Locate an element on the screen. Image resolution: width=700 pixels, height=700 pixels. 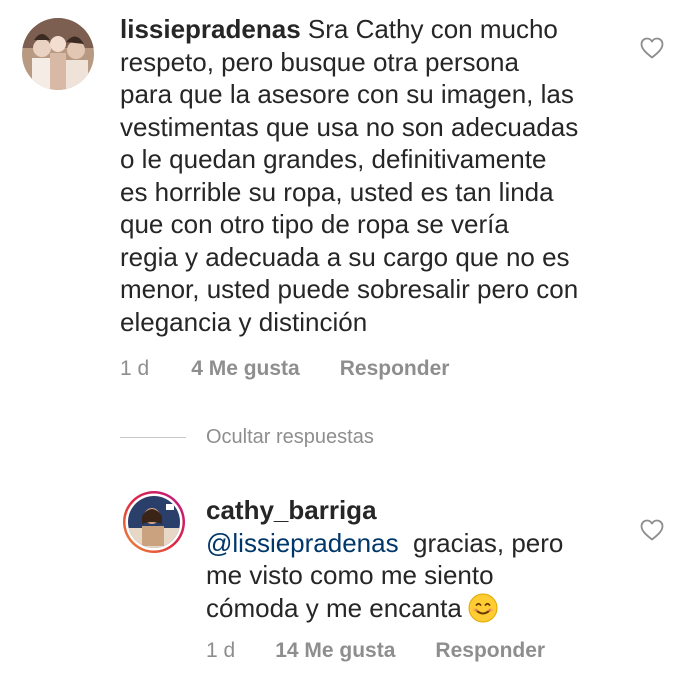
comment-text-line: vestimentas que usa no son adecuadas is located at coordinates (349, 126).